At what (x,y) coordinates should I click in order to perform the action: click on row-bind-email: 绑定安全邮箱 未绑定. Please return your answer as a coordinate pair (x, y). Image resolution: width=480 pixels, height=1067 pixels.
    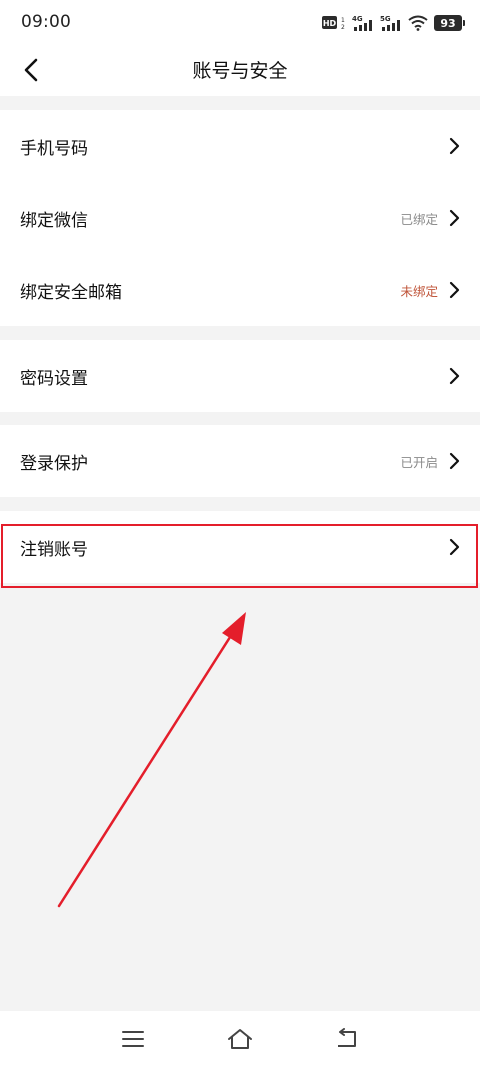
    Looking at the image, I should click on (240, 290).